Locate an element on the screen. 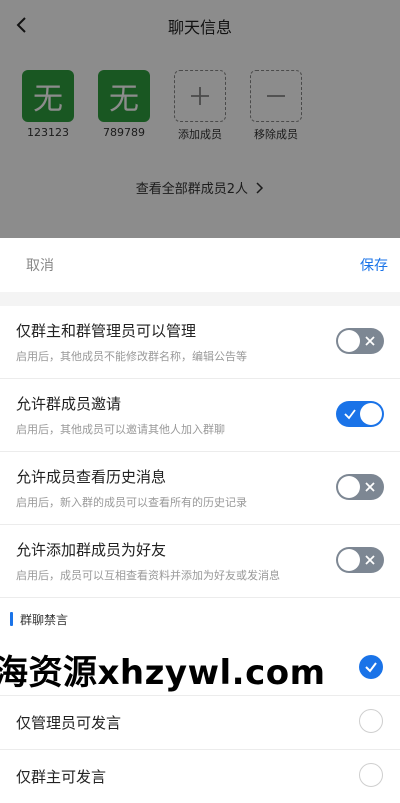 The height and width of the screenshot is (803, 400). radio-label: 仅群主可发言 is located at coordinates (61, 777).